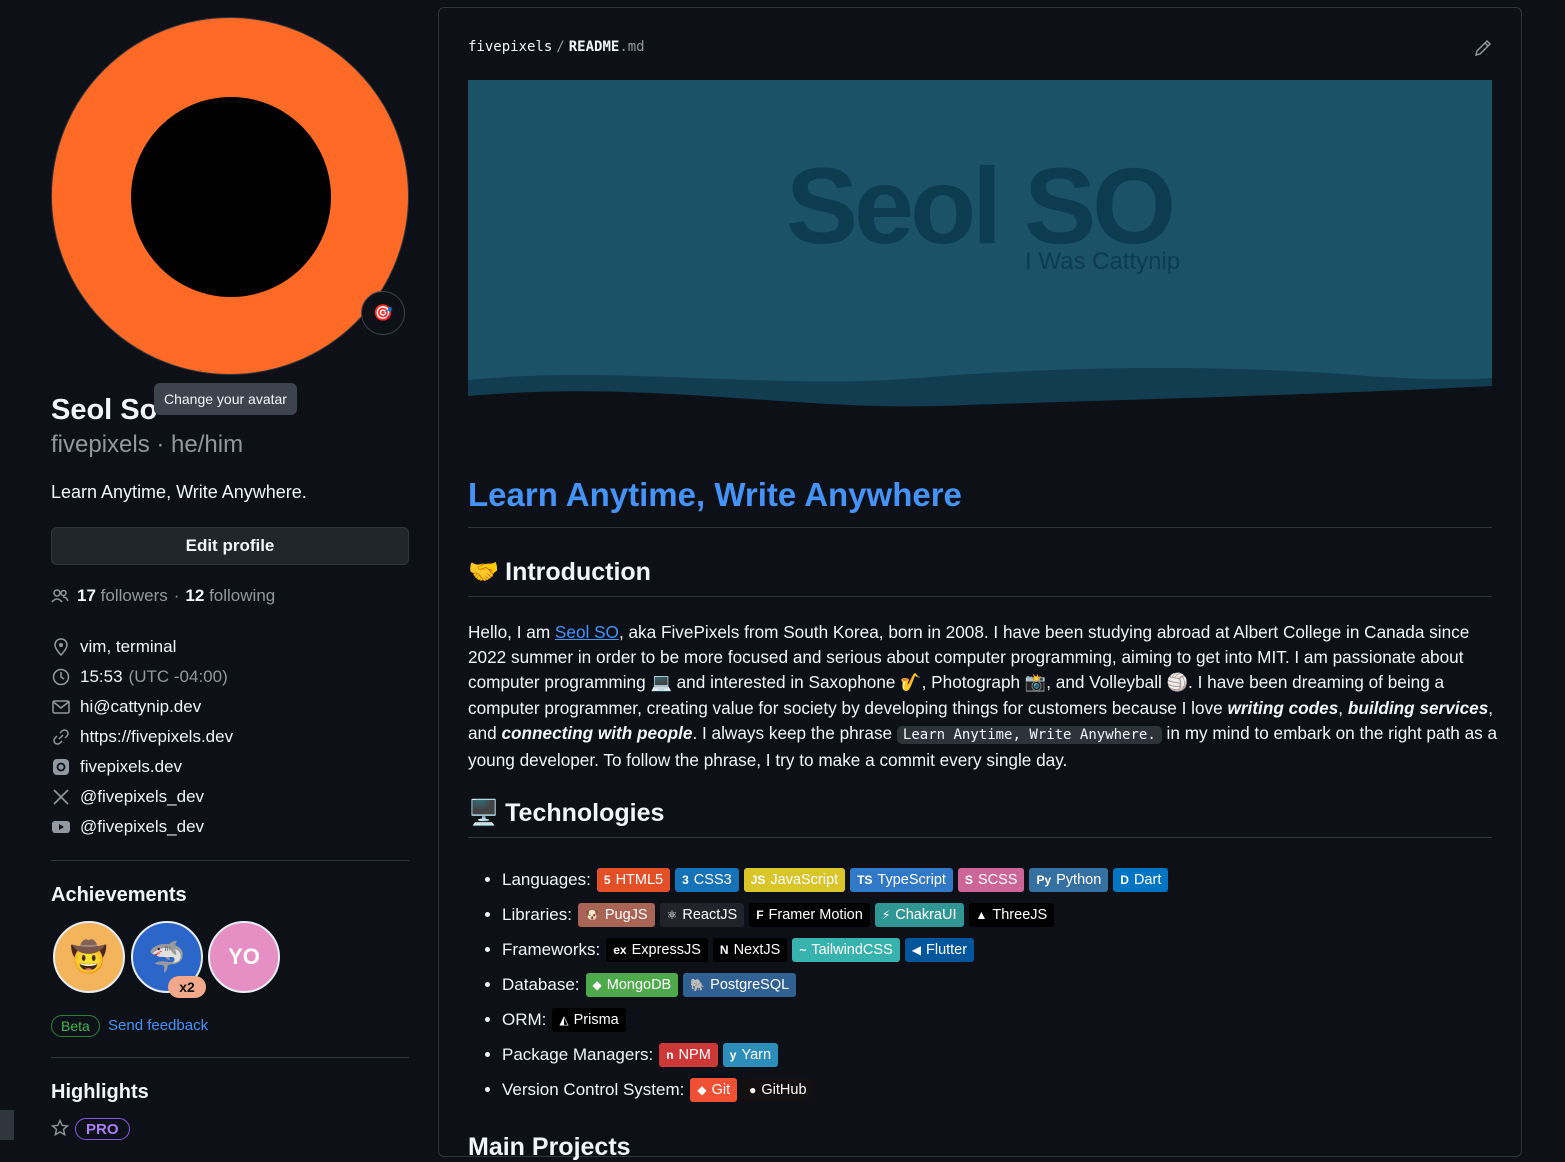 The height and width of the screenshot is (1162, 1565). I want to click on shark-icon: 🦈, so click(167, 957).